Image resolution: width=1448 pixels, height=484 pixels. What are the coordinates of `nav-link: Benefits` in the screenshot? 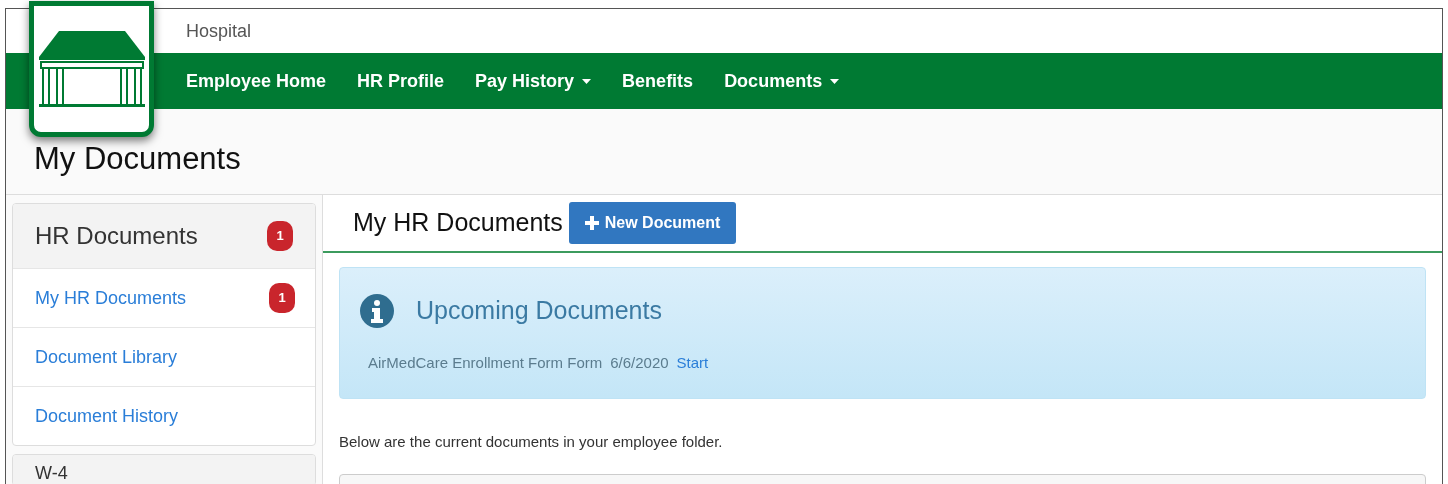 It's located at (658, 81).